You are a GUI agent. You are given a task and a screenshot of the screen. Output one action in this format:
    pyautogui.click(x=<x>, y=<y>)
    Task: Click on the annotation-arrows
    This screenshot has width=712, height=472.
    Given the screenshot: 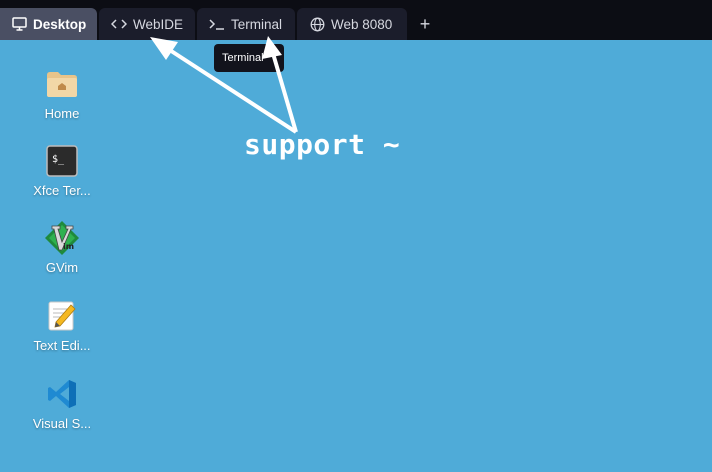 What is the action you would take?
    pyautogui.click(x=224, y=85)
    